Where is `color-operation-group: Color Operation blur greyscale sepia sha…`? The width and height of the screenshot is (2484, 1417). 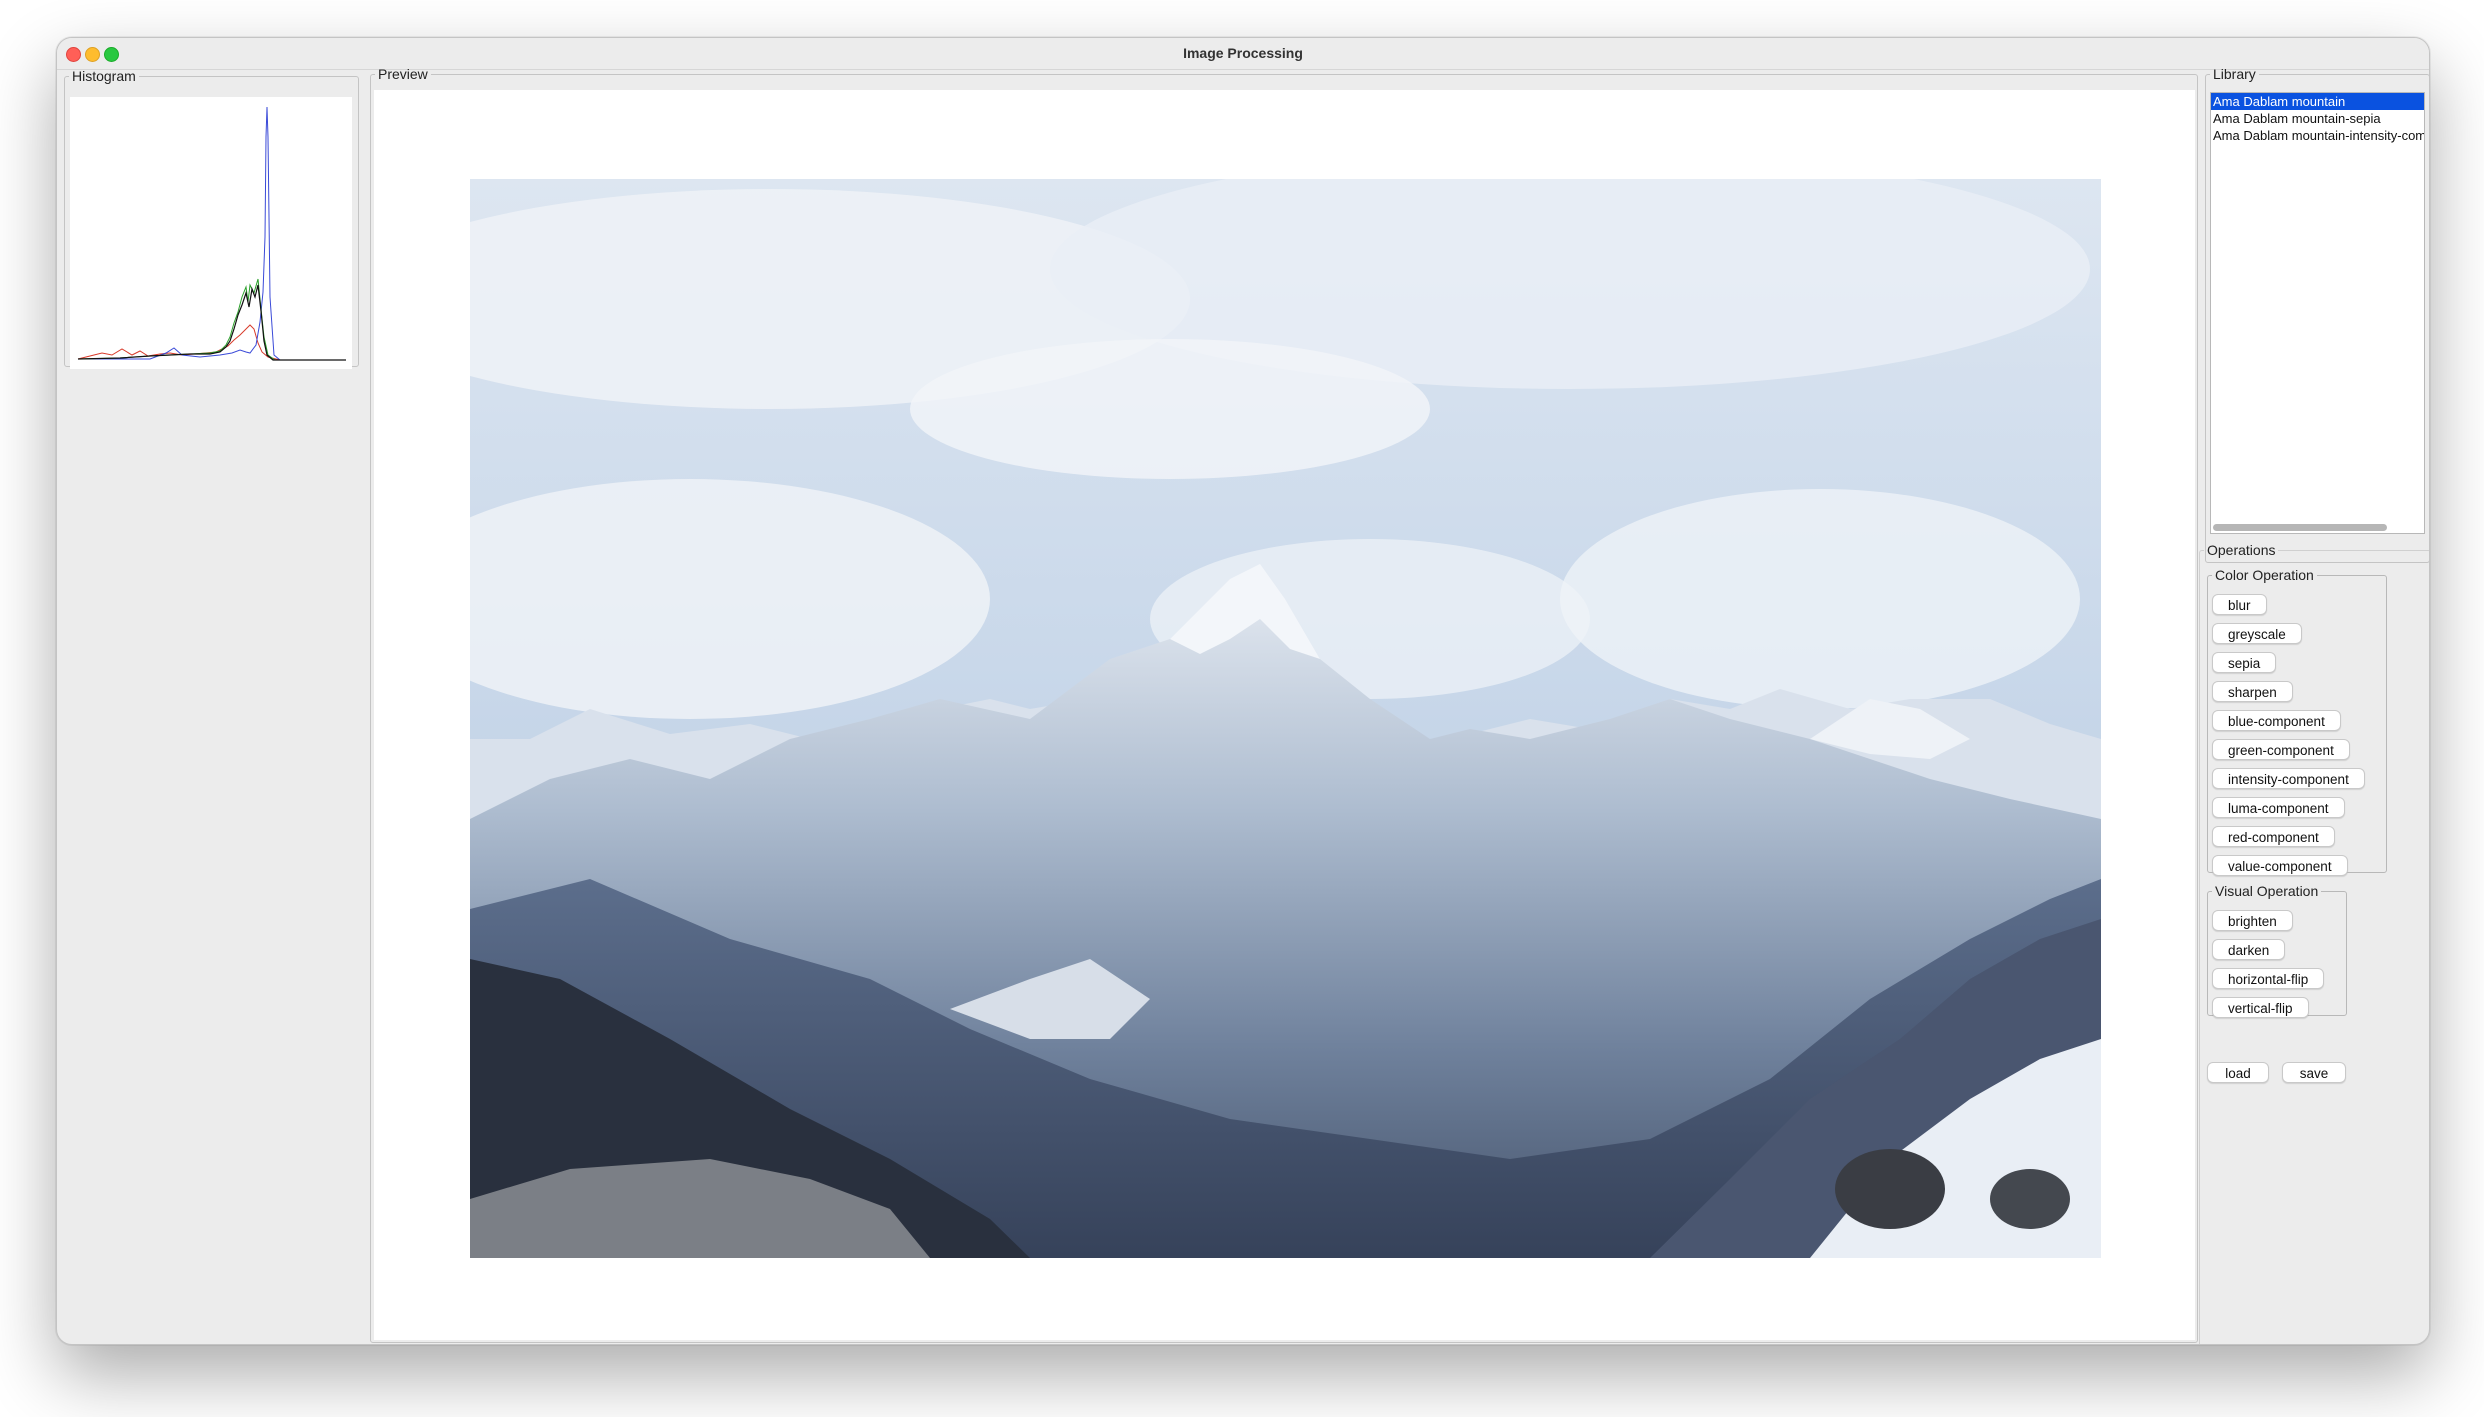 color-operation-group: Color Operation blur greyscale sepia sha… is located at coordinates (2297, 721).